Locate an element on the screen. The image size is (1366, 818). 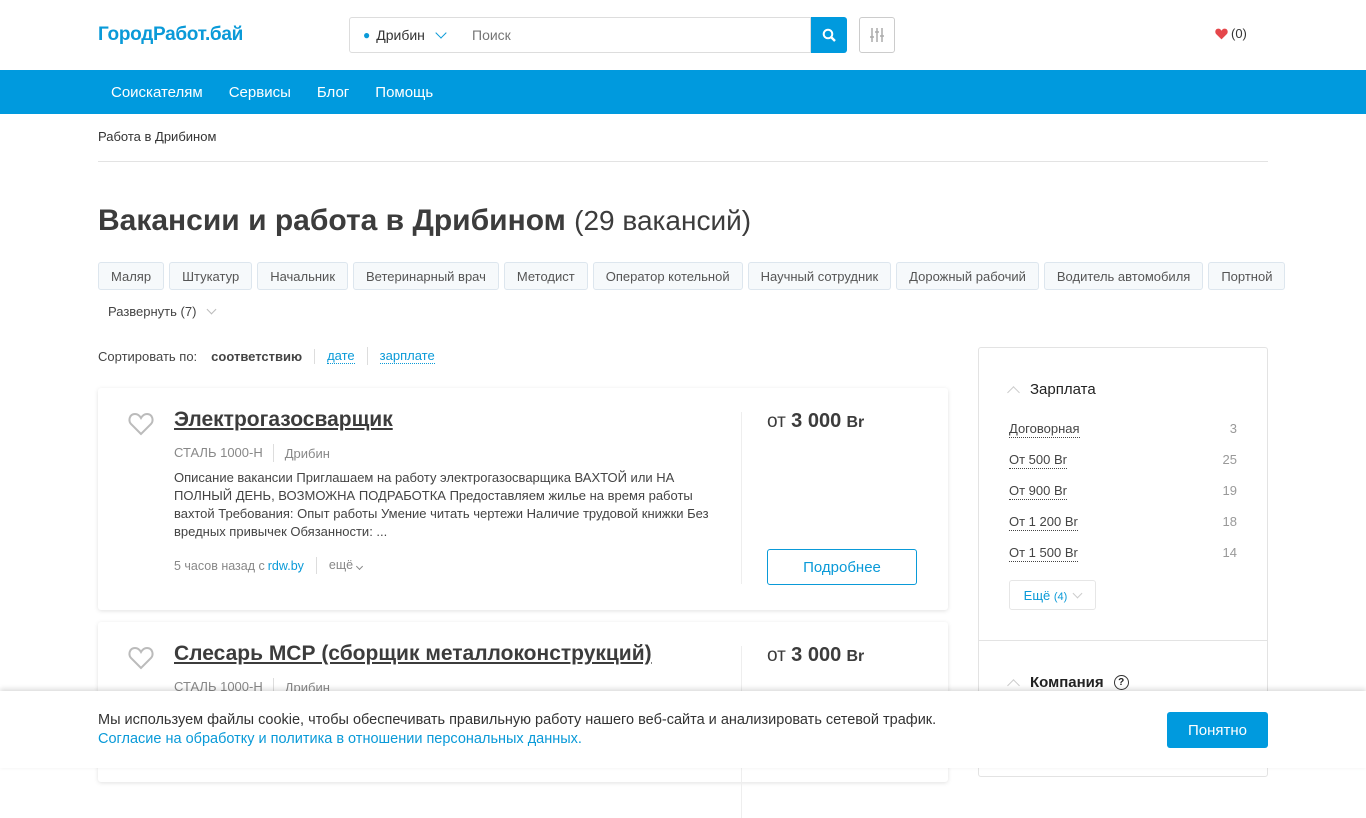
option-label: Договорная is located at coordinates (1044, 429).